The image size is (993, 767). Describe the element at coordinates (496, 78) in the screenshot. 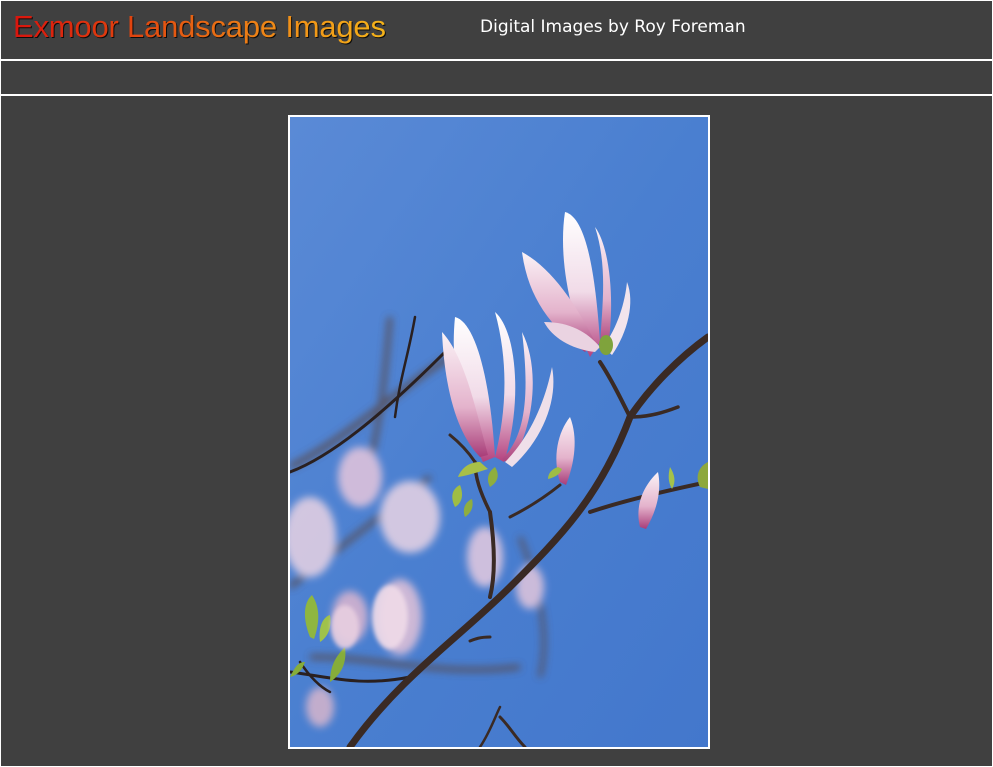

I see `navigation-bar` at that location.